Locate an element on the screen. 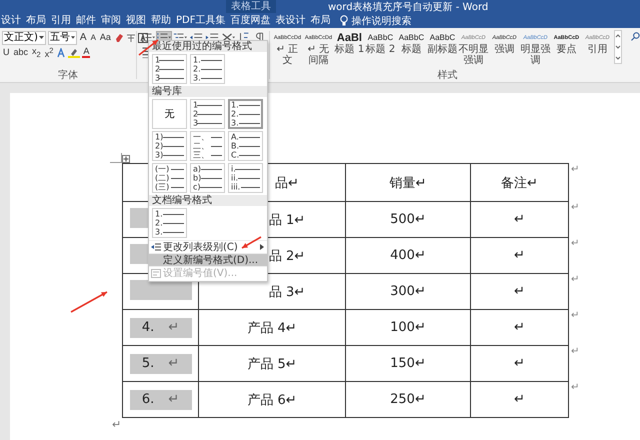  ribbon-tab: 表设计 is located at coordinates (290, 20).